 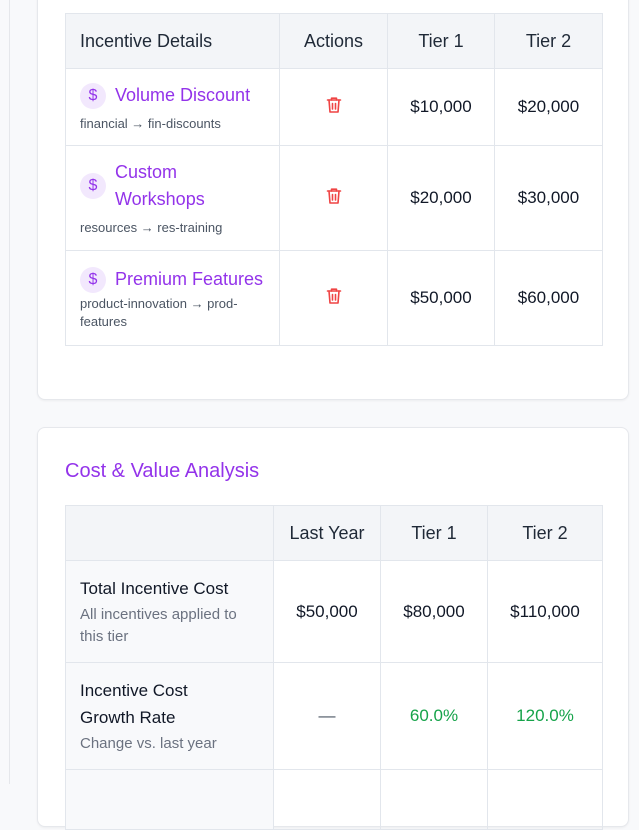 What do you see at coordinates (159, 312) in the screenshot?
I see `incentive-path: product-innovation → prod-features` at bounding box center [159, 312].